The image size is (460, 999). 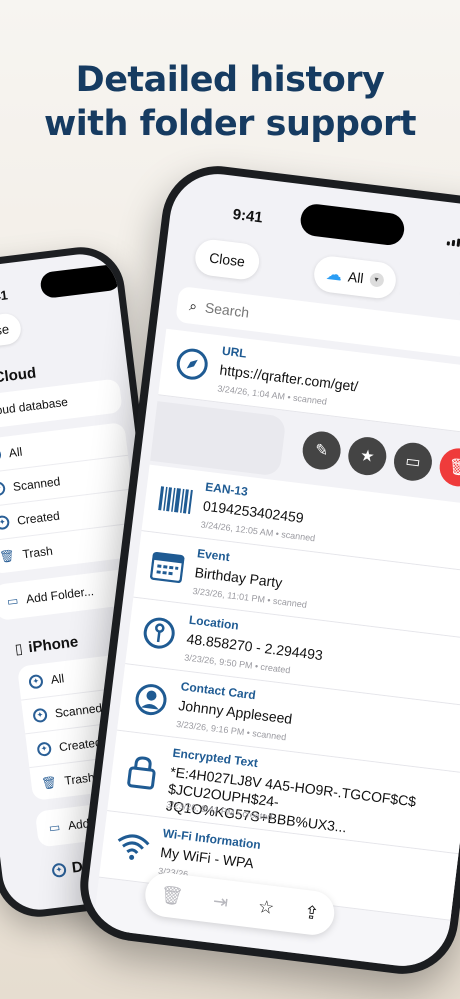 What do you see at coordinates (159, 633) in the screenshot?
I see `location-pin-icon` at bounding box center [159, 633].